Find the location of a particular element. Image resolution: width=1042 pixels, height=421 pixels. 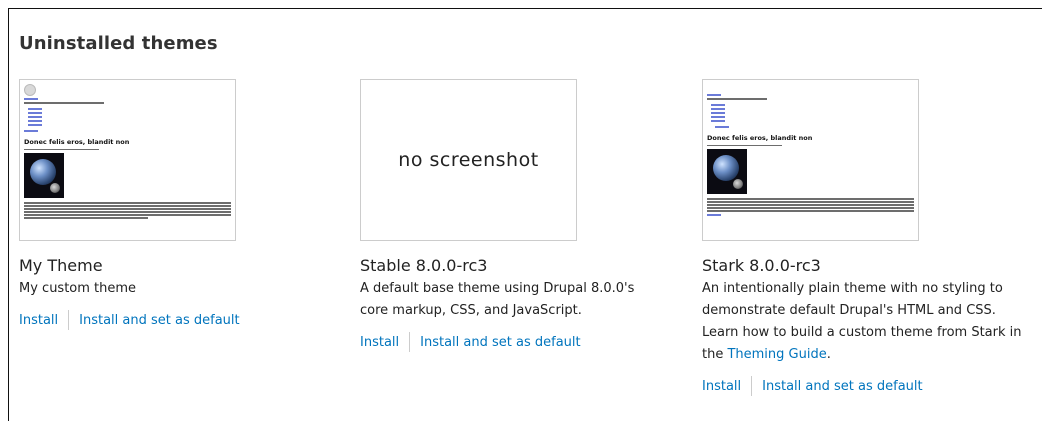

no-screenshot-text: no screenshot is located at coordinates (468, 160).